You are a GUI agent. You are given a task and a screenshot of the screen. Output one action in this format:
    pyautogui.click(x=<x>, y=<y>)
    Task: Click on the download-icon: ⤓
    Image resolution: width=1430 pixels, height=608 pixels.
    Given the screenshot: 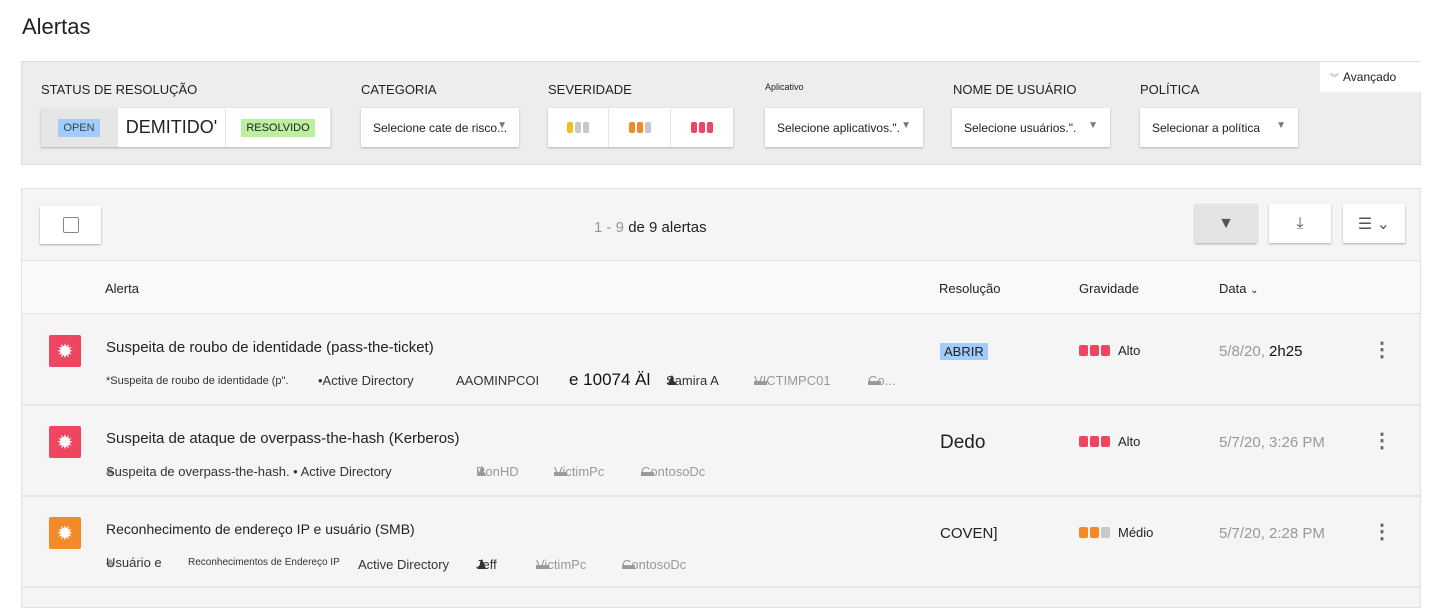 What is the action you would take?
    pyautogui.click(x=1300, y=223)
    